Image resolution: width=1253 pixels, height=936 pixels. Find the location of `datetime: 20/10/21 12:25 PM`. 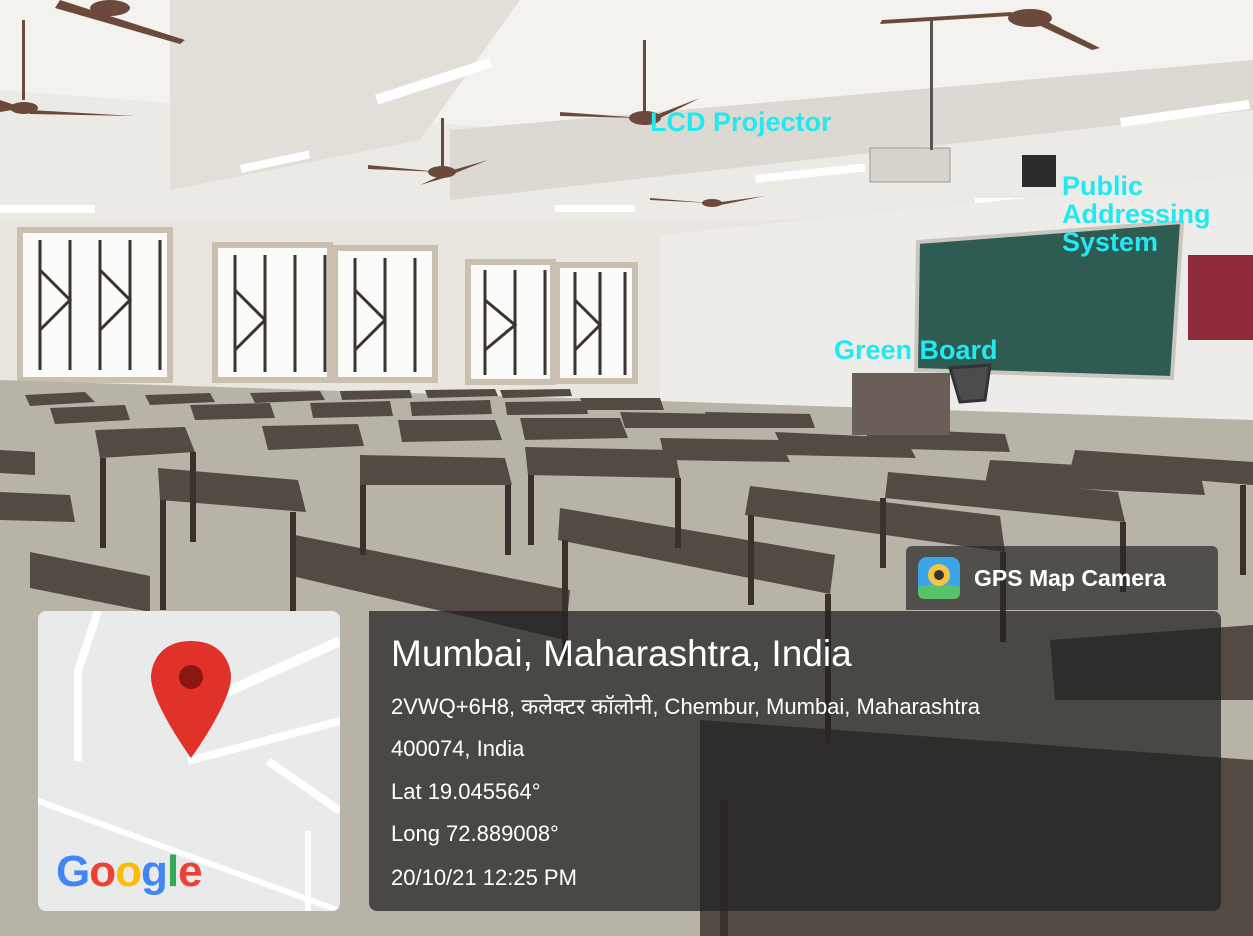

datetime: 20/10/21 12:25 PM is located at coordinates (484, 877).